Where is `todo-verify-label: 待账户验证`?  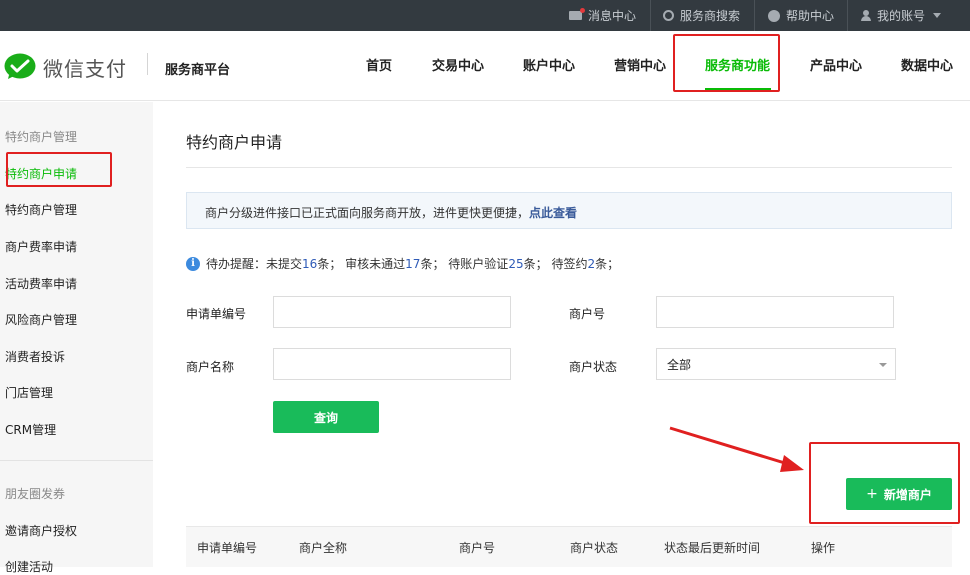 todo-verify-label: 待账户验证 is located at coordinates (478, 264).